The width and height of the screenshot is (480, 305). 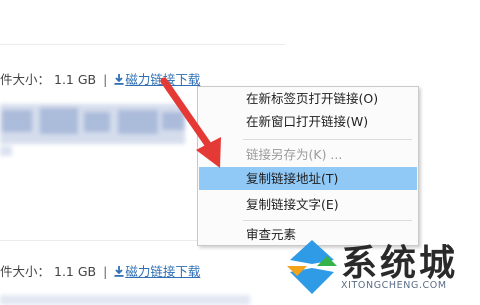 I want to click on windows-logo-icon, so click(x=312, y=267).